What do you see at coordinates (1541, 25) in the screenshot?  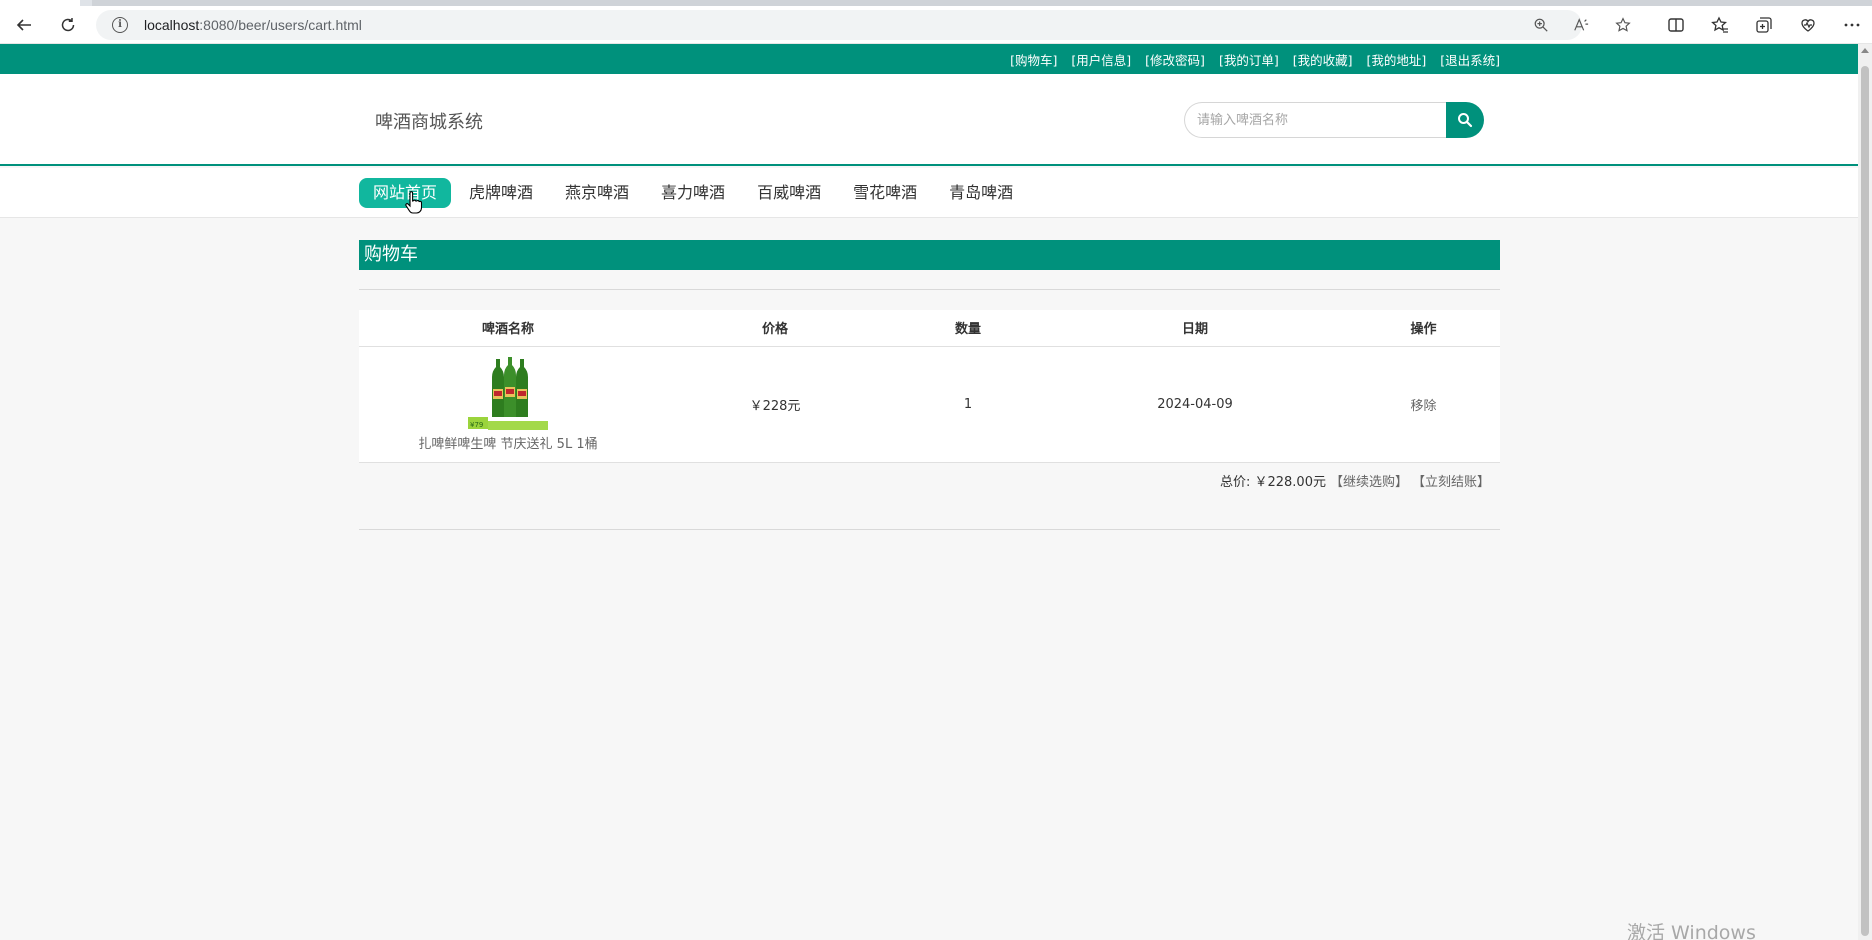 I see `zoom-icon` at bounding box center [1541, 25].